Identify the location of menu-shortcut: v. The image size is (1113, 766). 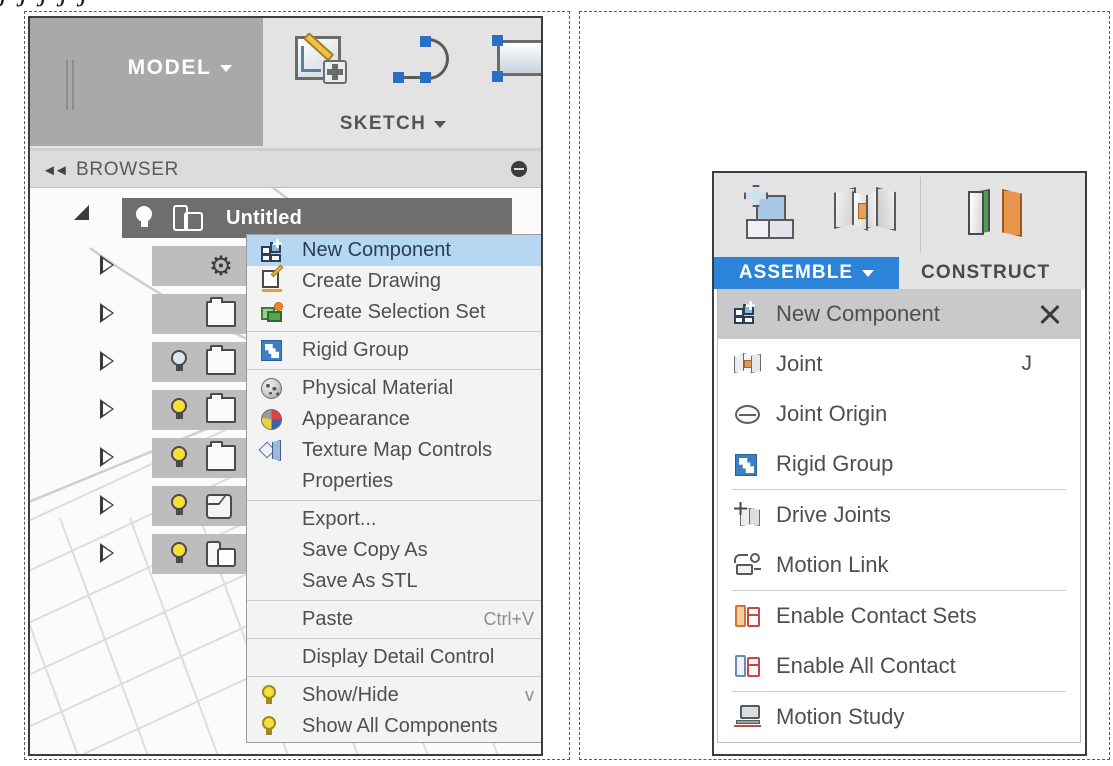
(529, 695).